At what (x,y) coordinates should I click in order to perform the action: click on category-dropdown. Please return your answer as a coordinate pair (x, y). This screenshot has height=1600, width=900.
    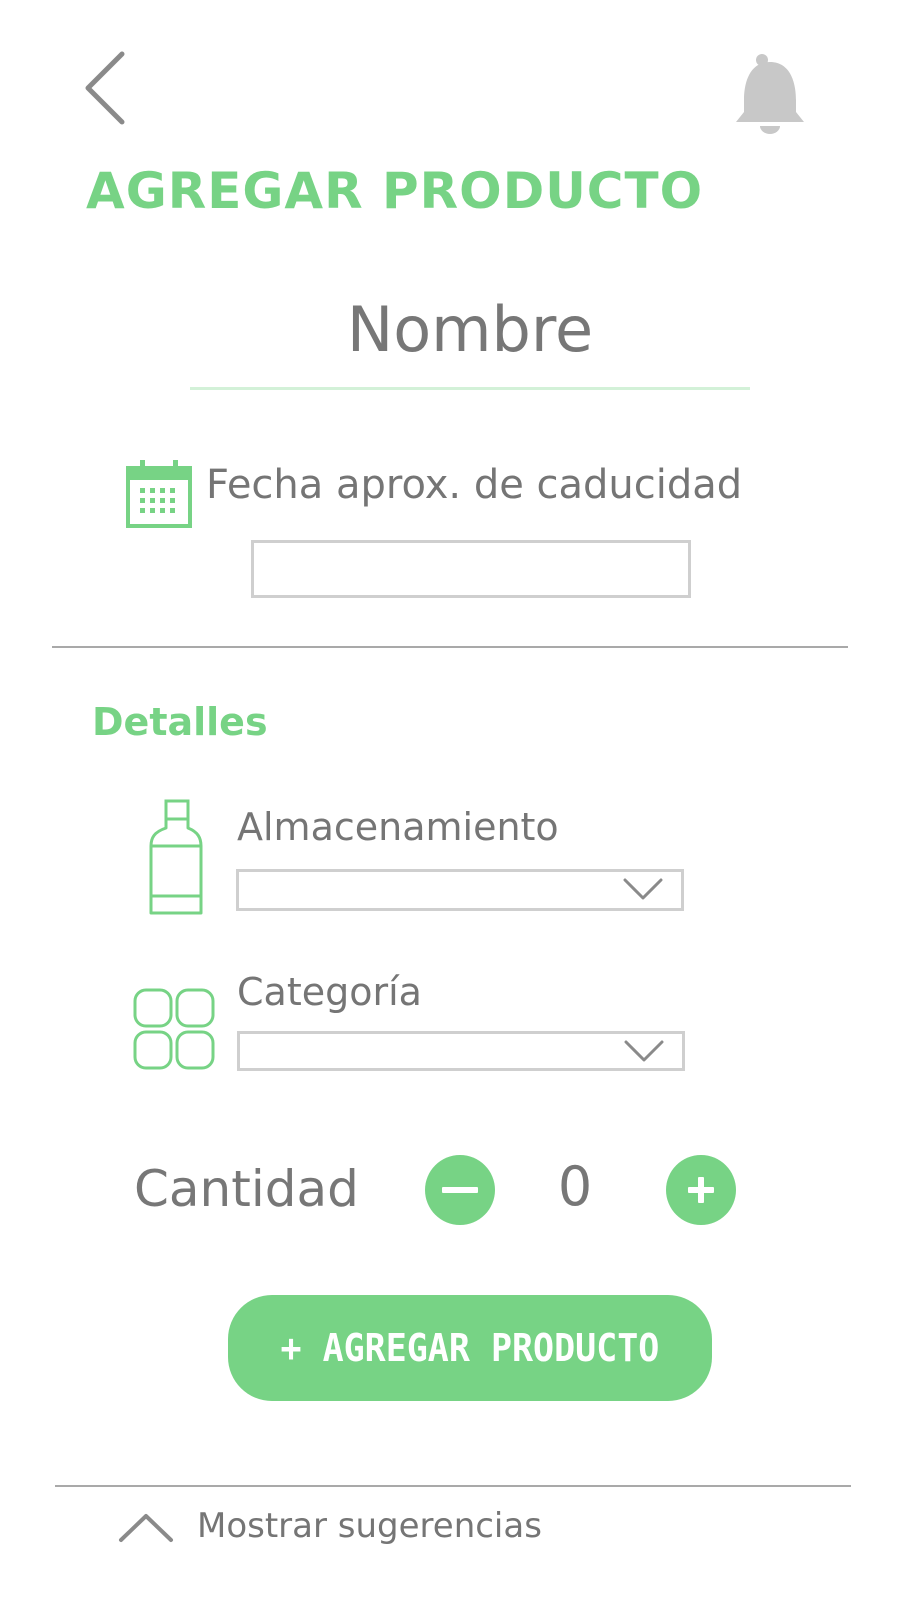
    Looking at the image, I should click on (461, 1051).